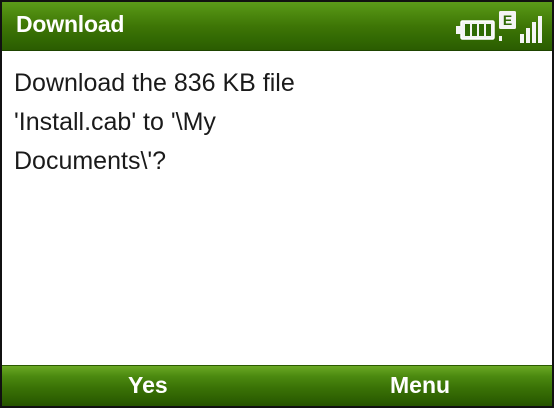 This screenshot has height=408, width=554. What do you see at coordinates (154, 83) in the screenshot?
I see `message-line: Download the 836 KB file` at bounding box center [154, 83].